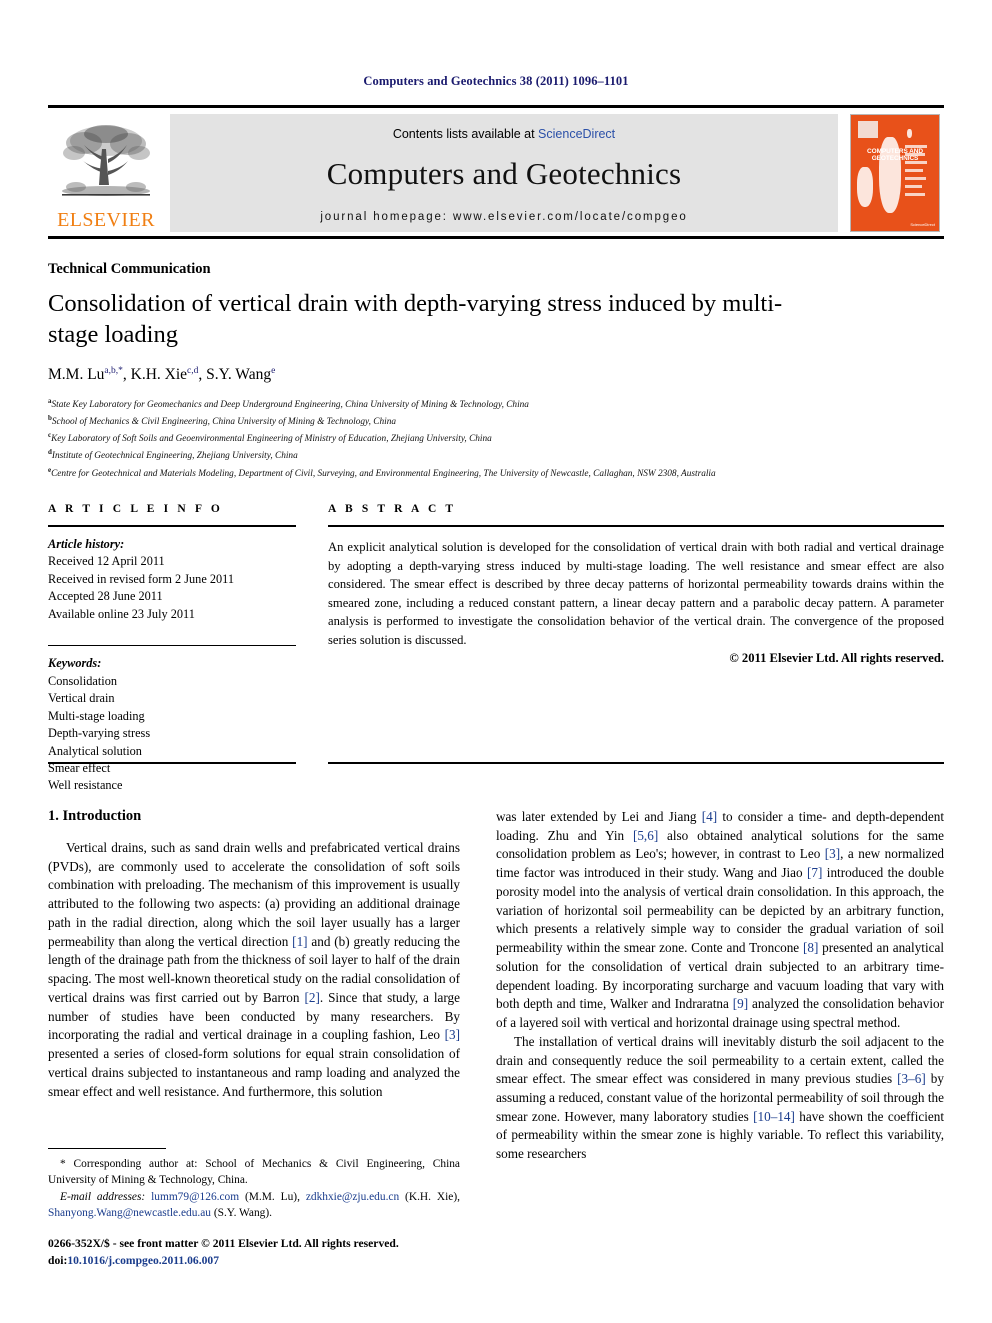 The width and height of the screenshot is (992, 1323). I want to click on author-2: S.Y. Wange, so click(241, 375).